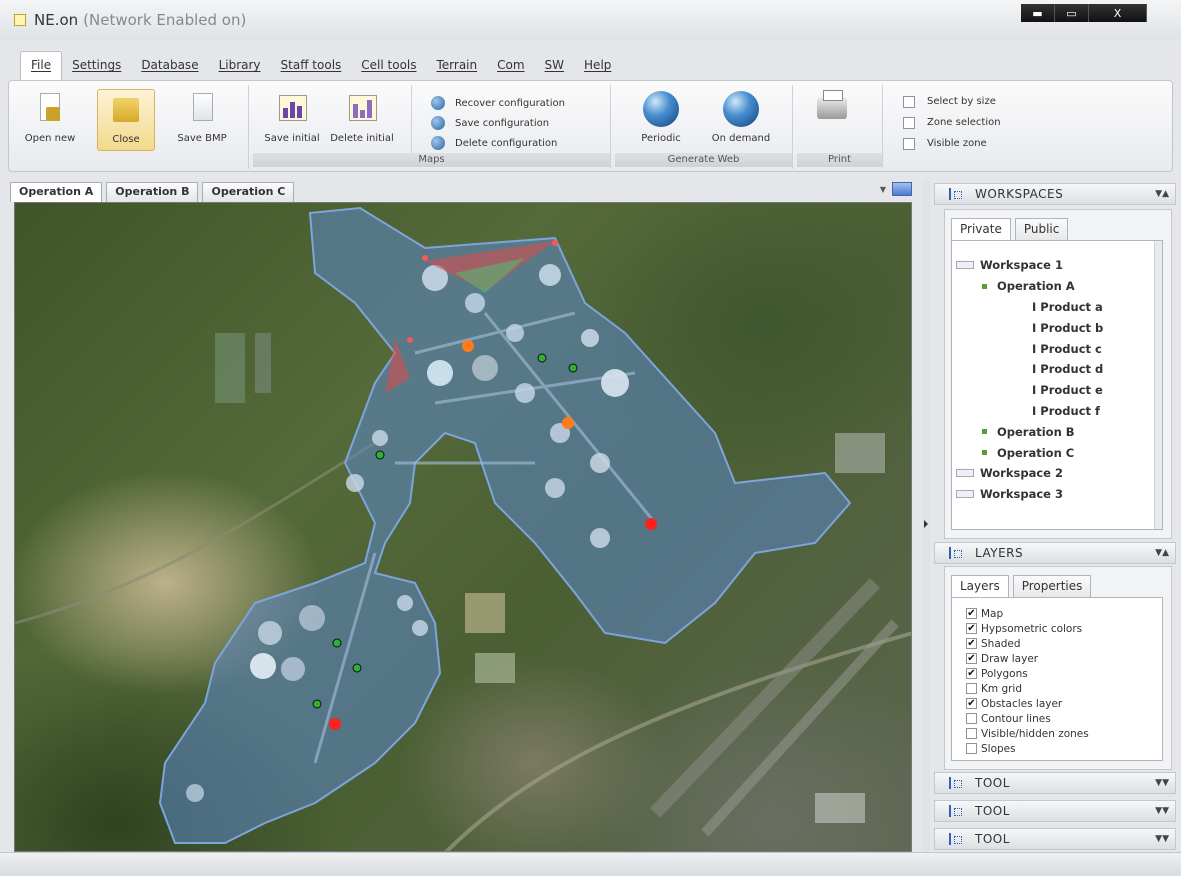 This screenshot has width=1181, height=876. I want to click on generate-web-group: Periodic On demand Generate Web, so click(704, 127).